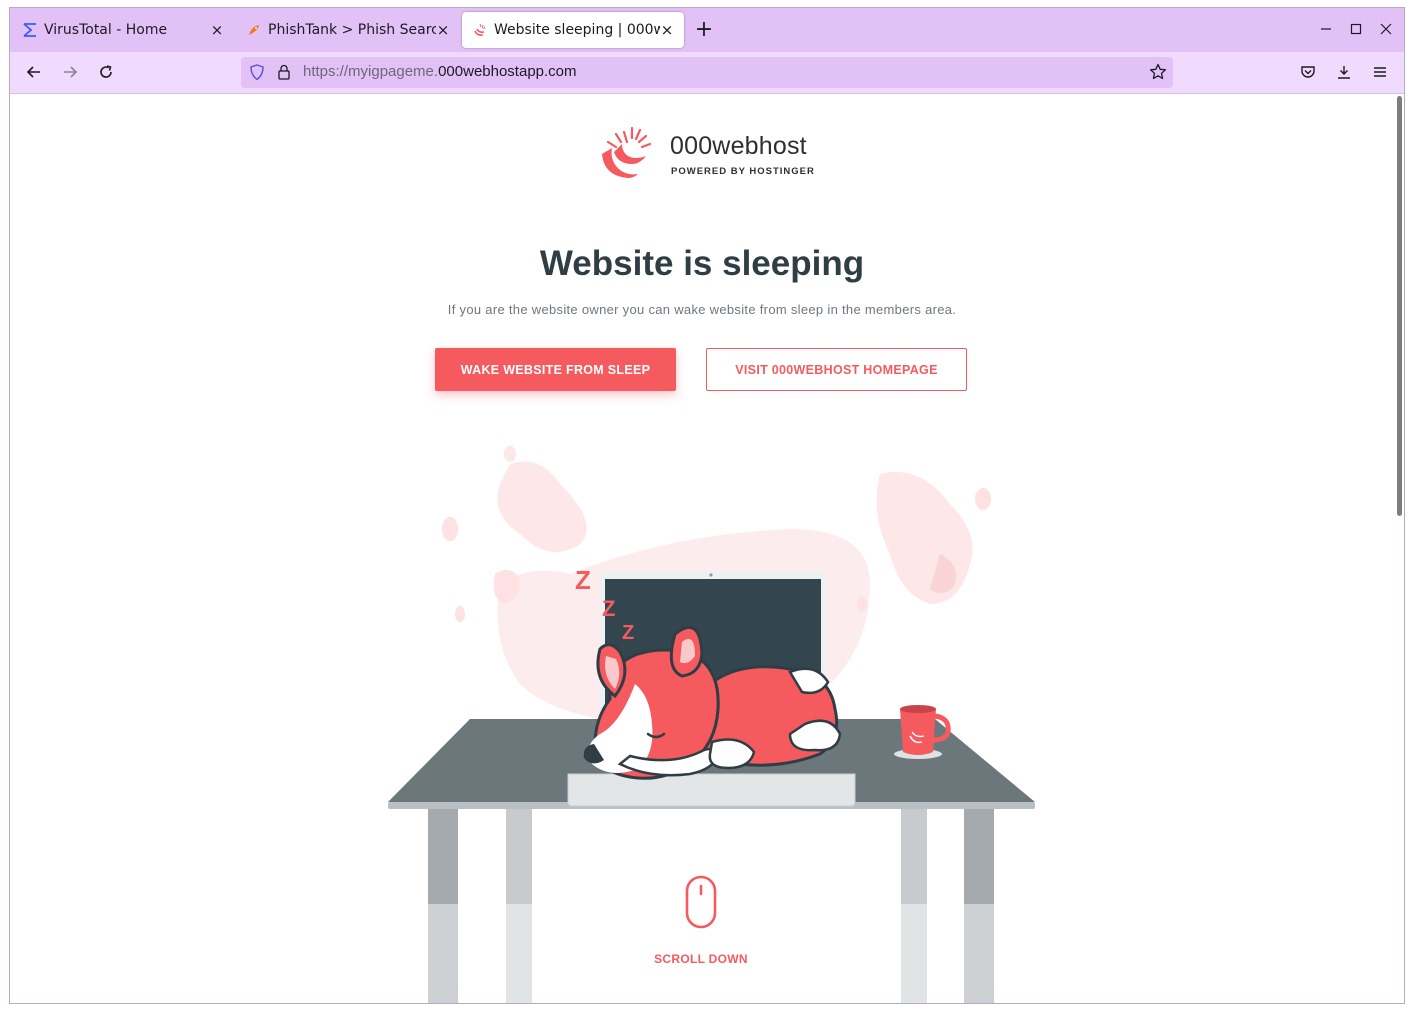 The height and width of the screenshot is (1013, 1414). What do you see at coordinates (1158, 74) in the screenshot?
I see `bookmark-star-icon` at bounding box center [1158, 74].